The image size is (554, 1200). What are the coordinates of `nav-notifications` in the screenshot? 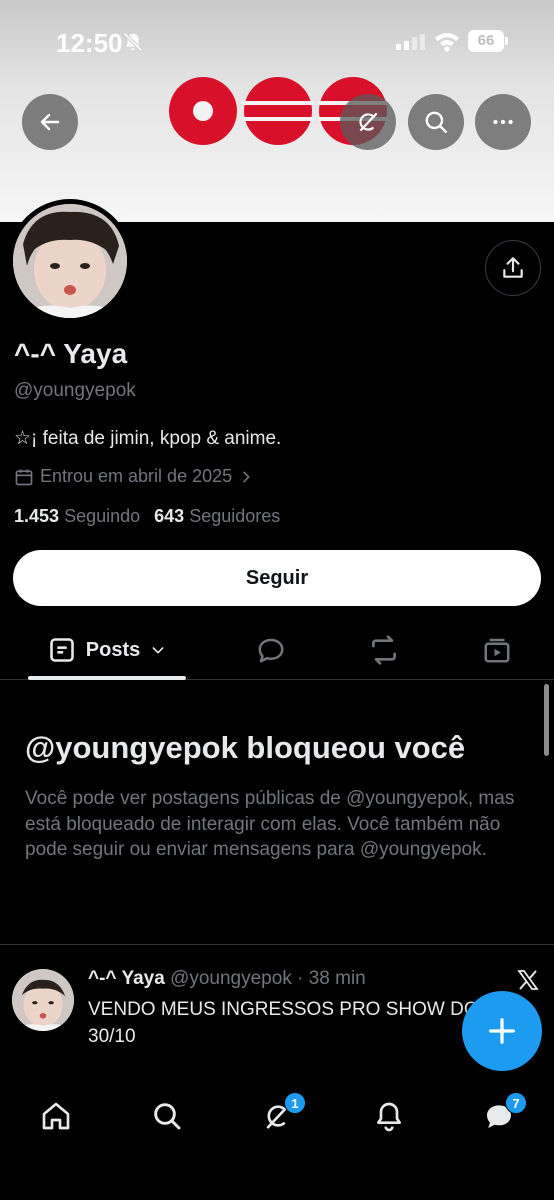 It's located at (389, 1116).